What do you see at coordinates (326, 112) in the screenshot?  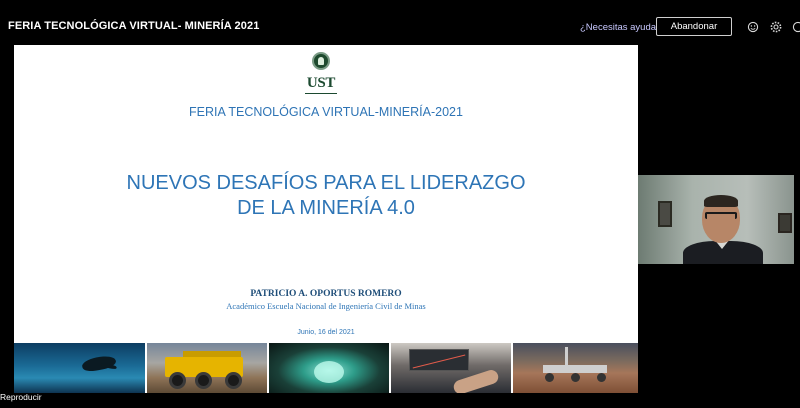 I see `fair-title: FERIA TECNOLÓGICA VIRTUAL-MINERÍA-2021` at bounding box center [326, 112].